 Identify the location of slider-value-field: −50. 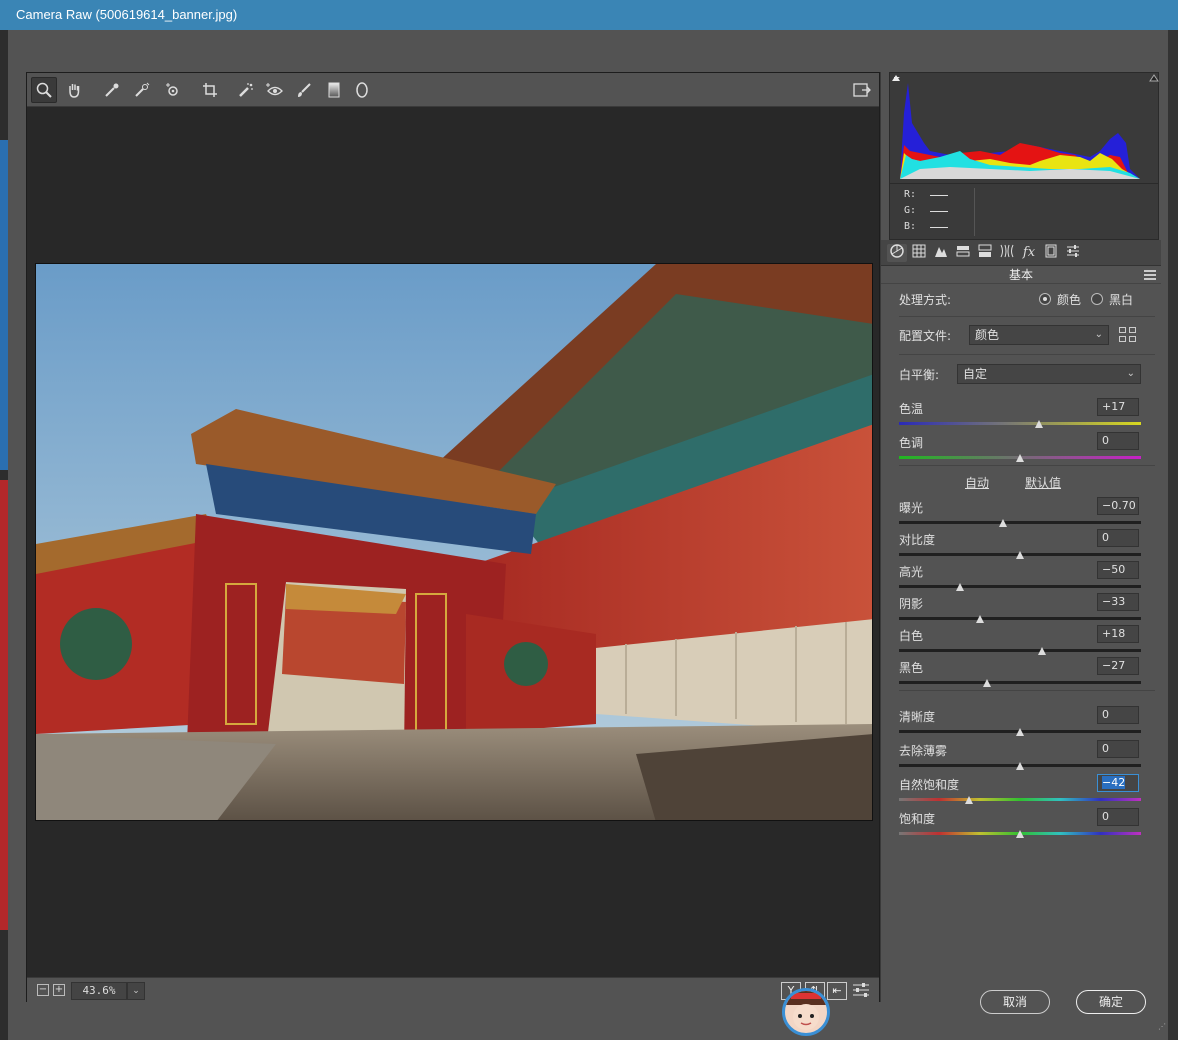
(1118, 570).